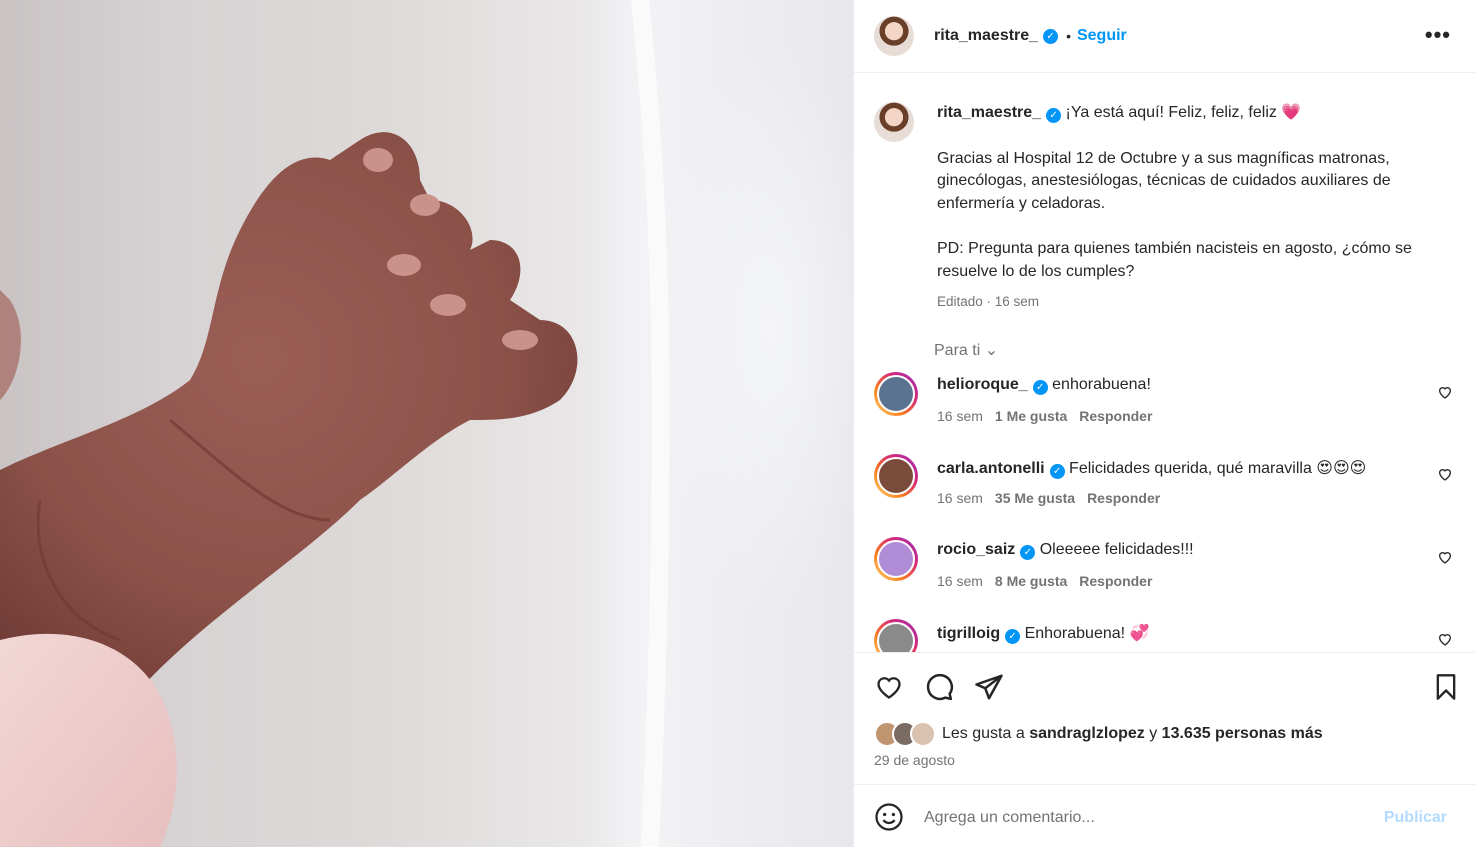 This screenshot has width=1475, height=848. I want to click on commenter-username: rocio_saiz, so click(976, 549).